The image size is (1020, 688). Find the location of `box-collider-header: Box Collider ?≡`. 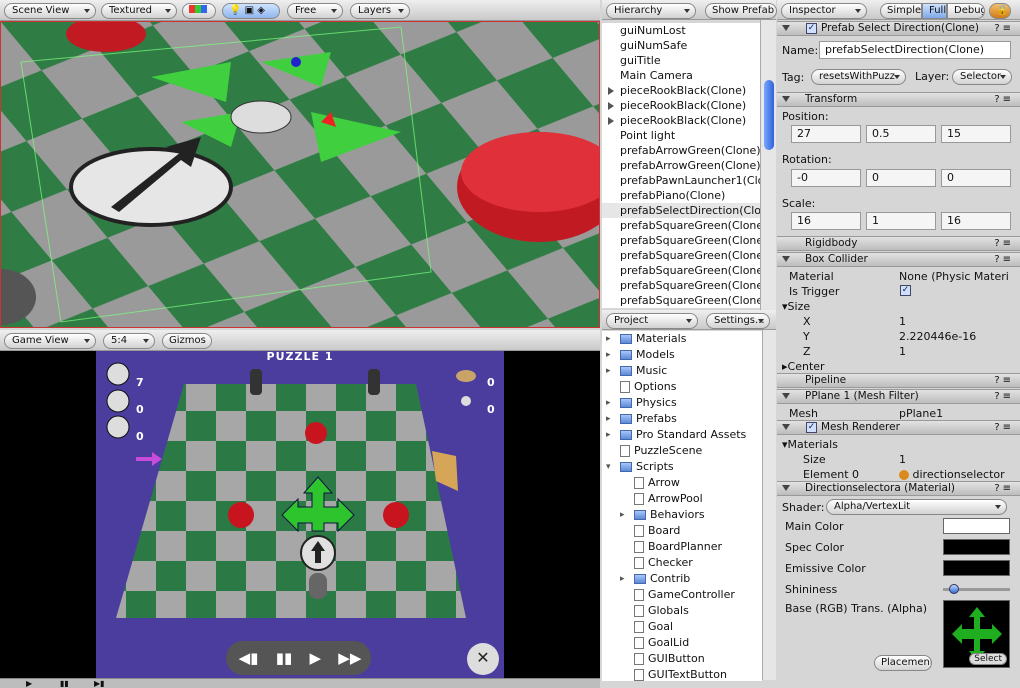

box-collider-header: Box Collider ?≡ is located at coordinates (898, 259).